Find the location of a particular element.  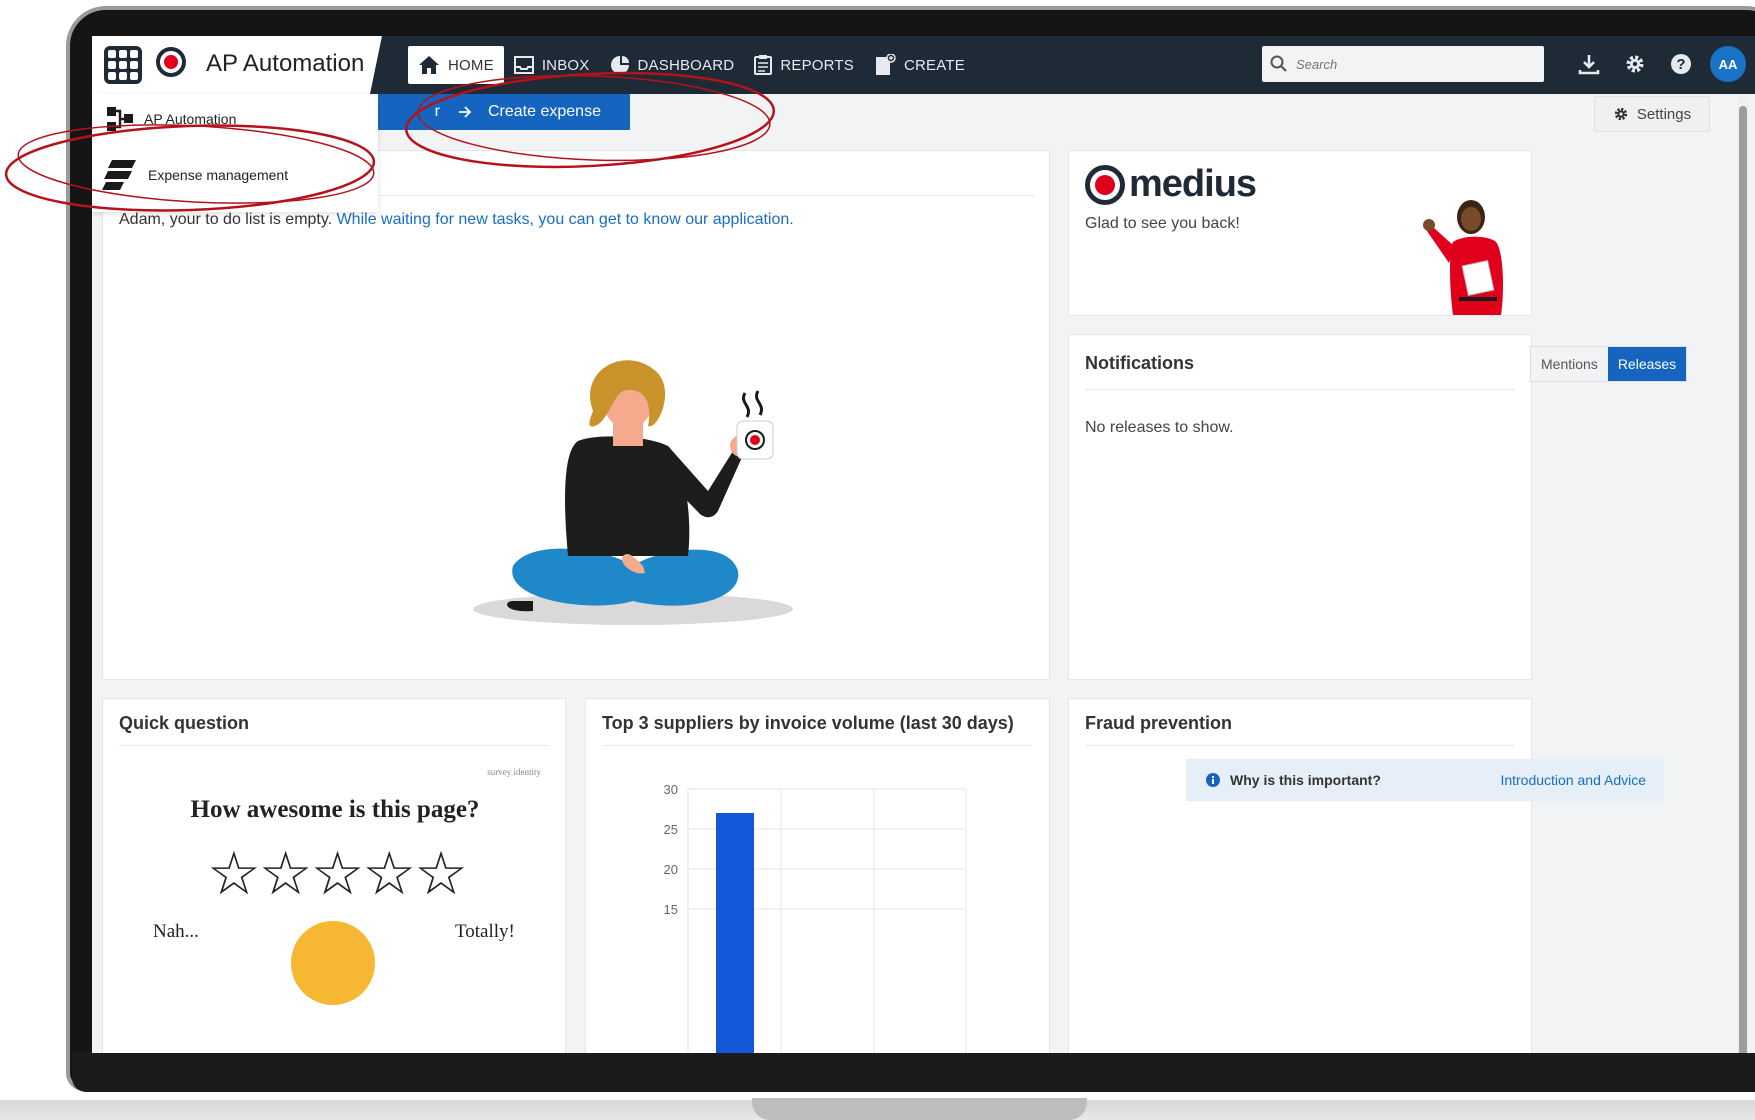

page-scrollbar is located at coordinates (1743, 573).